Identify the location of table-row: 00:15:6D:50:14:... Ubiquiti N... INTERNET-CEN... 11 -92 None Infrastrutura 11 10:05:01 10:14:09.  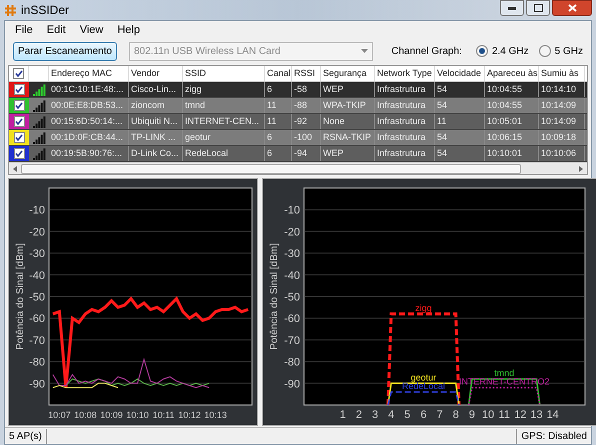
(298, 122).